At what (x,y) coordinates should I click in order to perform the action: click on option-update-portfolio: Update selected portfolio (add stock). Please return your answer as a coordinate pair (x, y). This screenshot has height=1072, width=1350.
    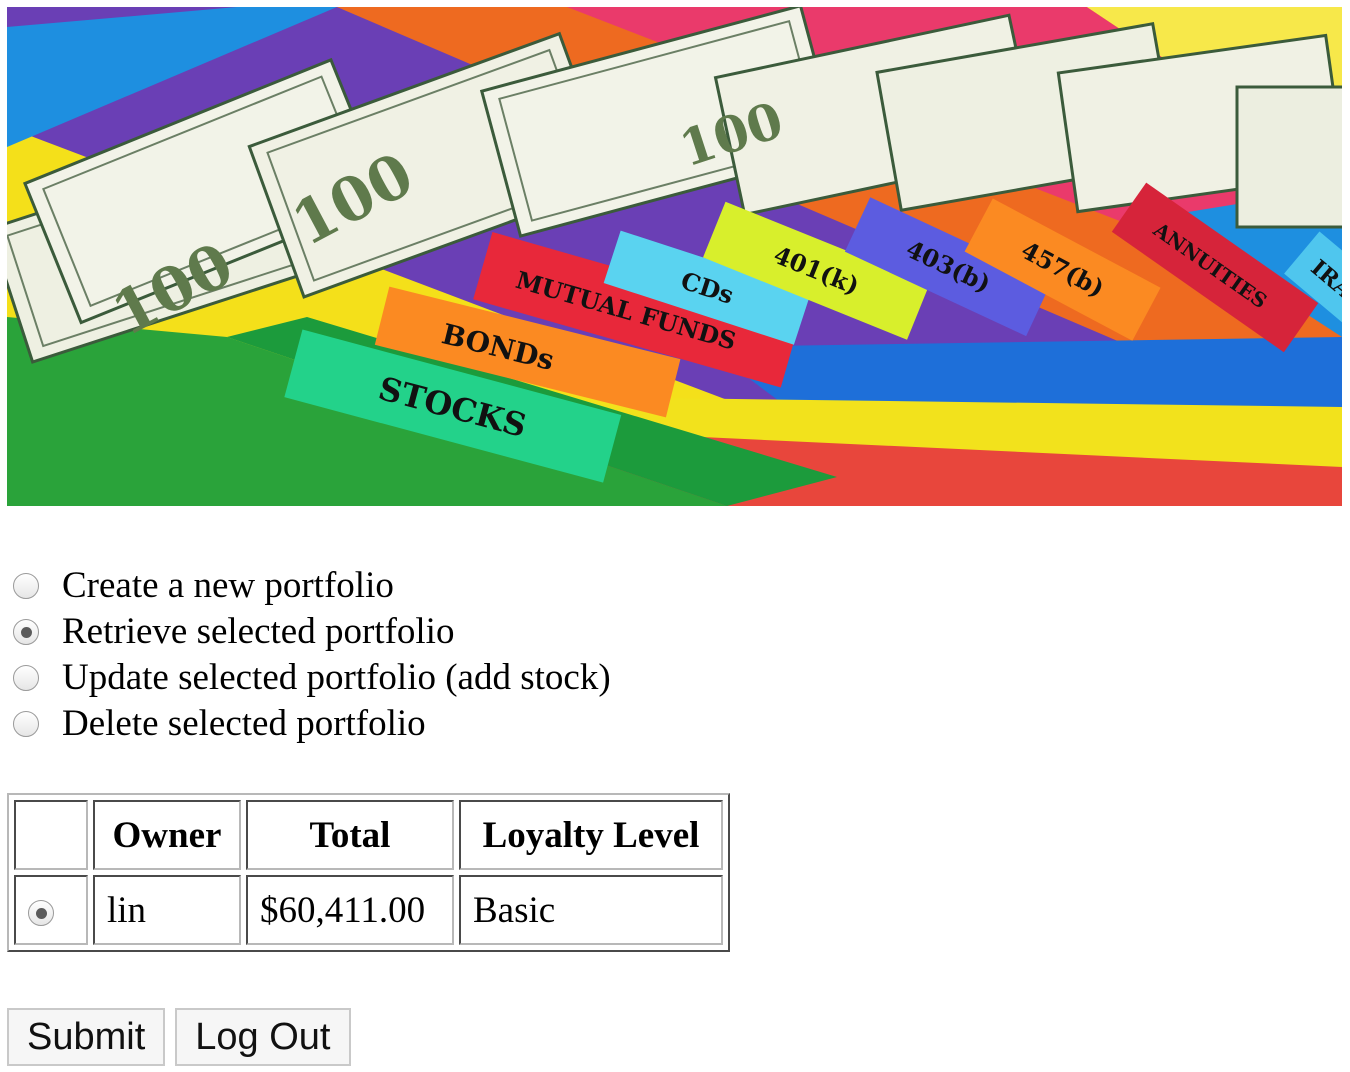
    Looking at the image, I should click on (310, 678).